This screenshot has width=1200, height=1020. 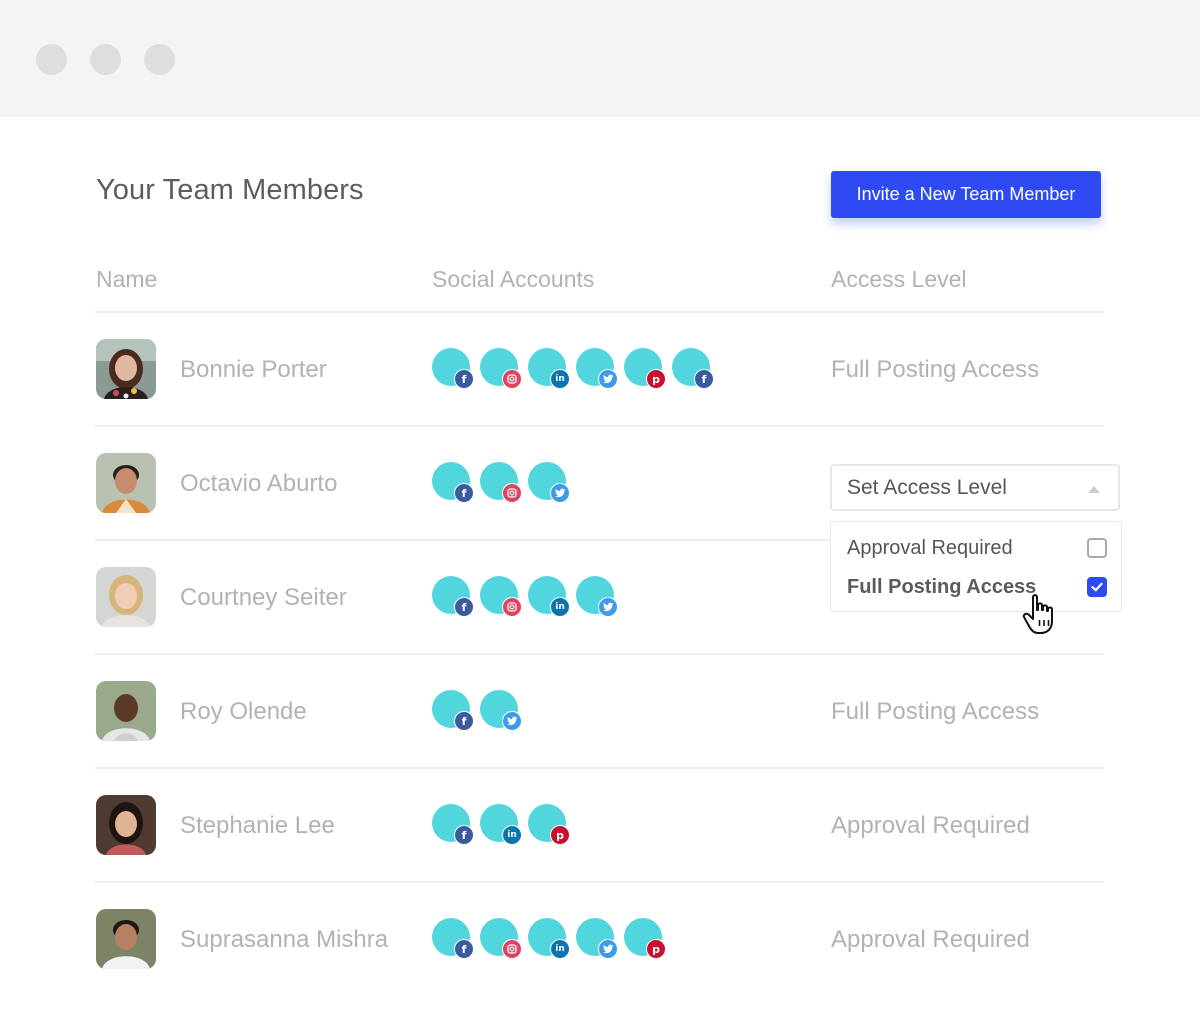 I want to click on member-name: Suprasanna Mishra, so click(x=284, y=939).